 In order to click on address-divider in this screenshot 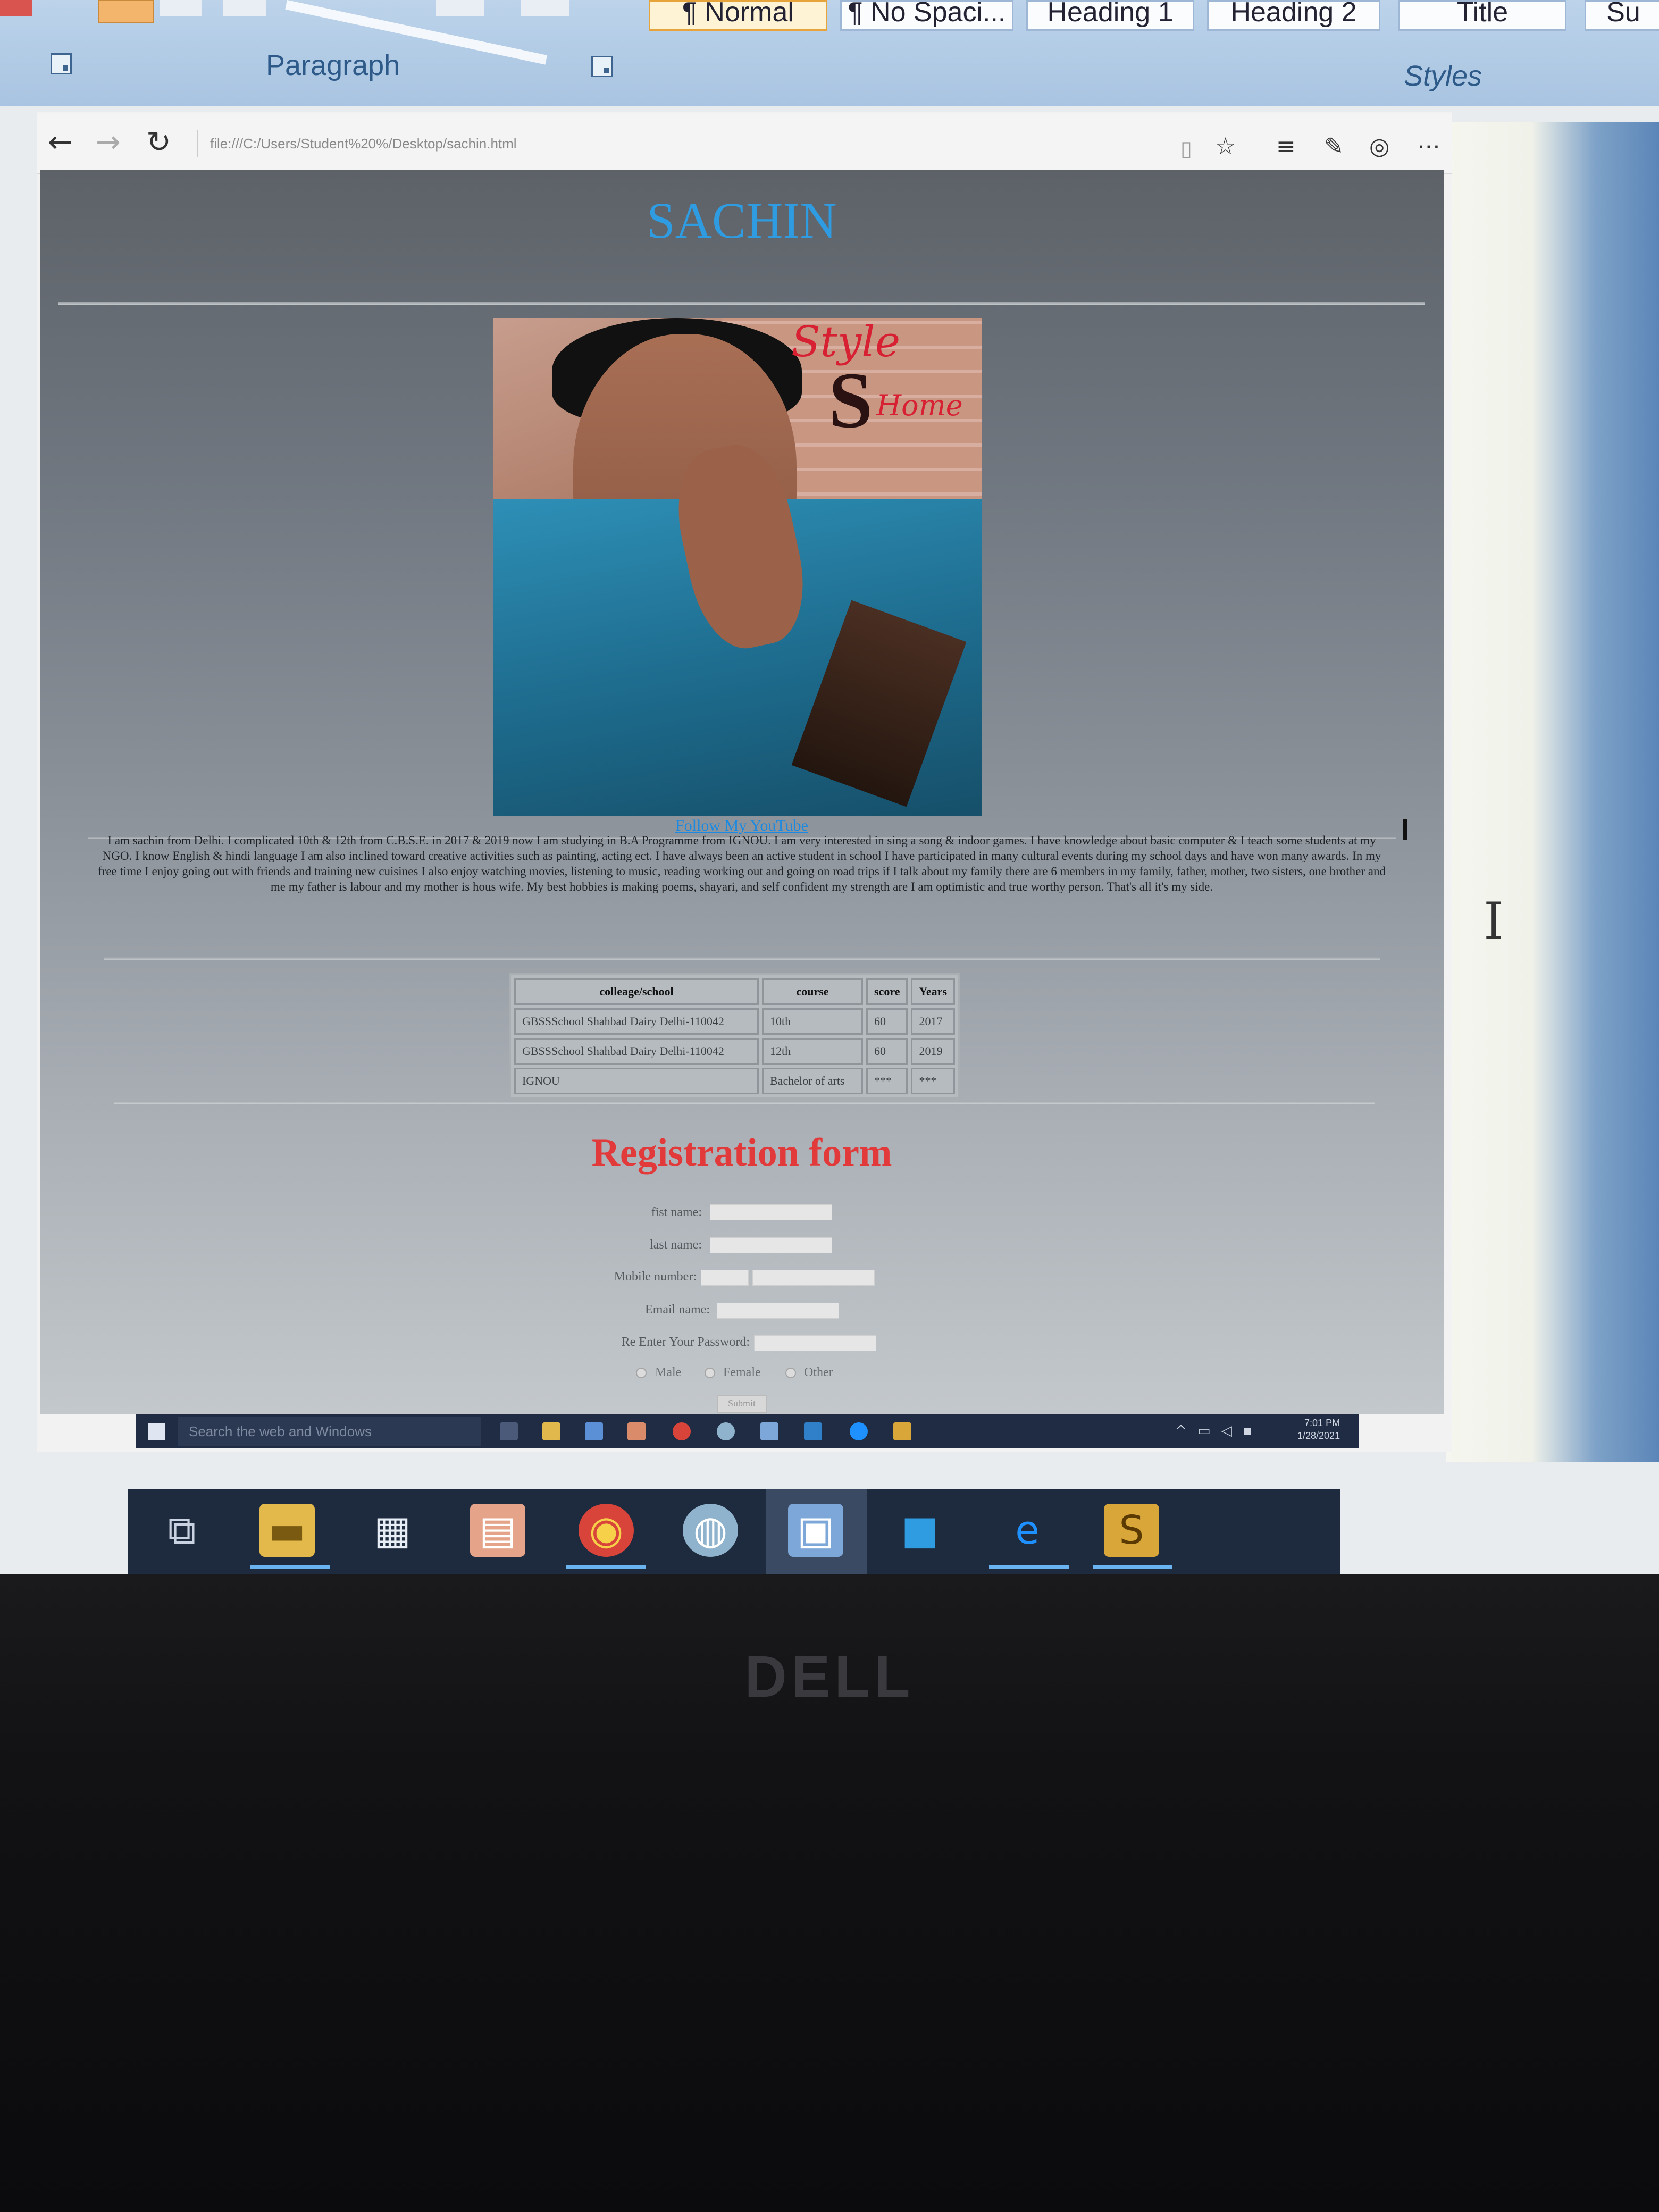, I will do `click(197, 143)`.